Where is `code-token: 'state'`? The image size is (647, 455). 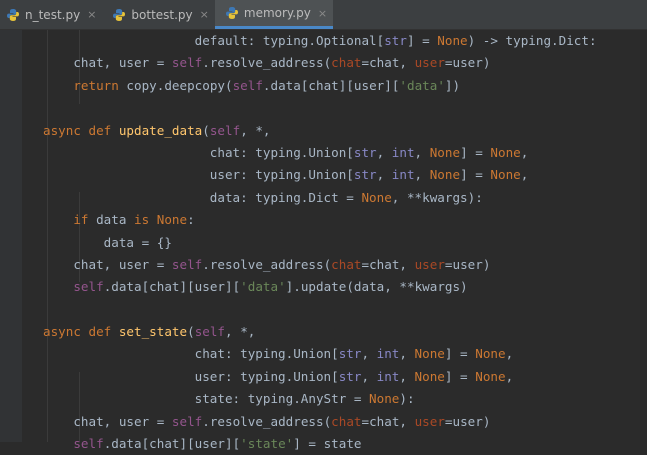 code-token: 'state' is located at coordinates (267, 444).